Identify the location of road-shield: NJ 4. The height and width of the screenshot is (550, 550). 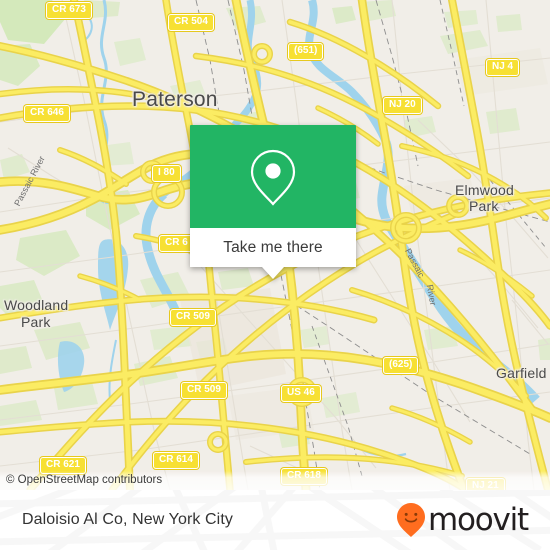
(503, 67).